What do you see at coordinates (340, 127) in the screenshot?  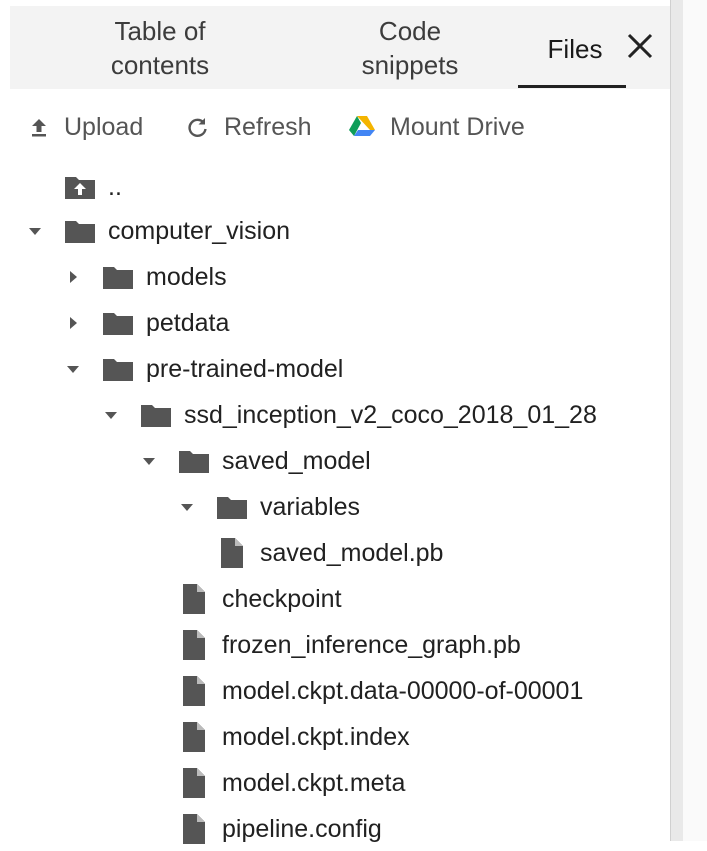 I see `files-toolbar: Upload Refresh Mount Drive` at bounding box center [340, 127].